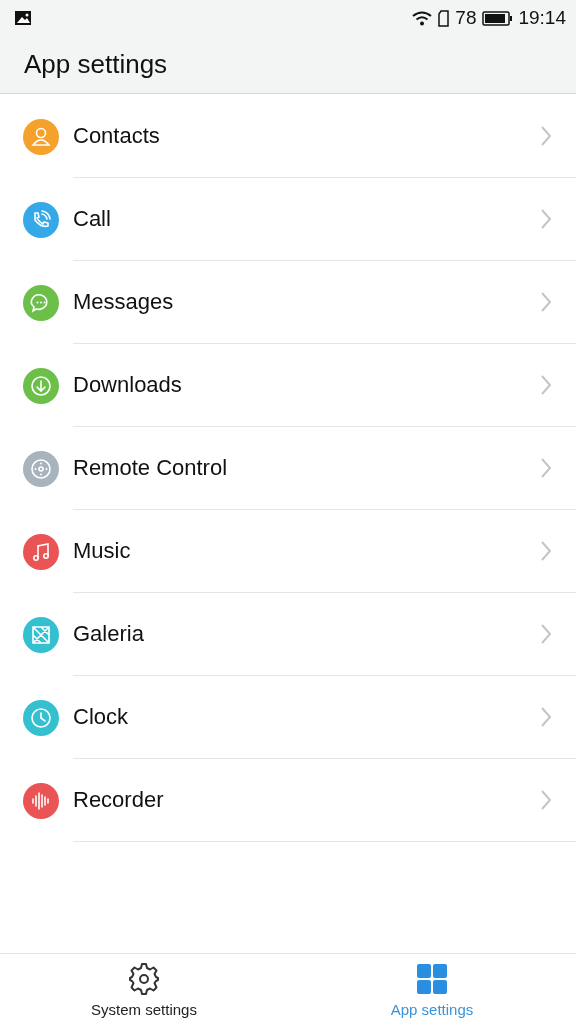 Image resolution: width=576 pixels, height=1024 pixels. What do you see at coordinates (497, 18) in the screenshot?
I see `battery-icon` at bounding box center [497, 18].